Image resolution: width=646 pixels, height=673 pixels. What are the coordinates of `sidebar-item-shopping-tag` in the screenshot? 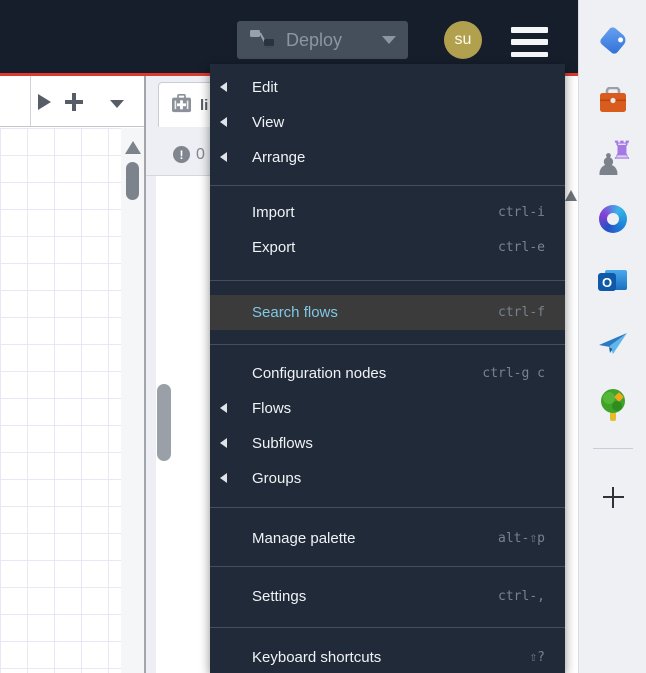 It's located at (613, 40).